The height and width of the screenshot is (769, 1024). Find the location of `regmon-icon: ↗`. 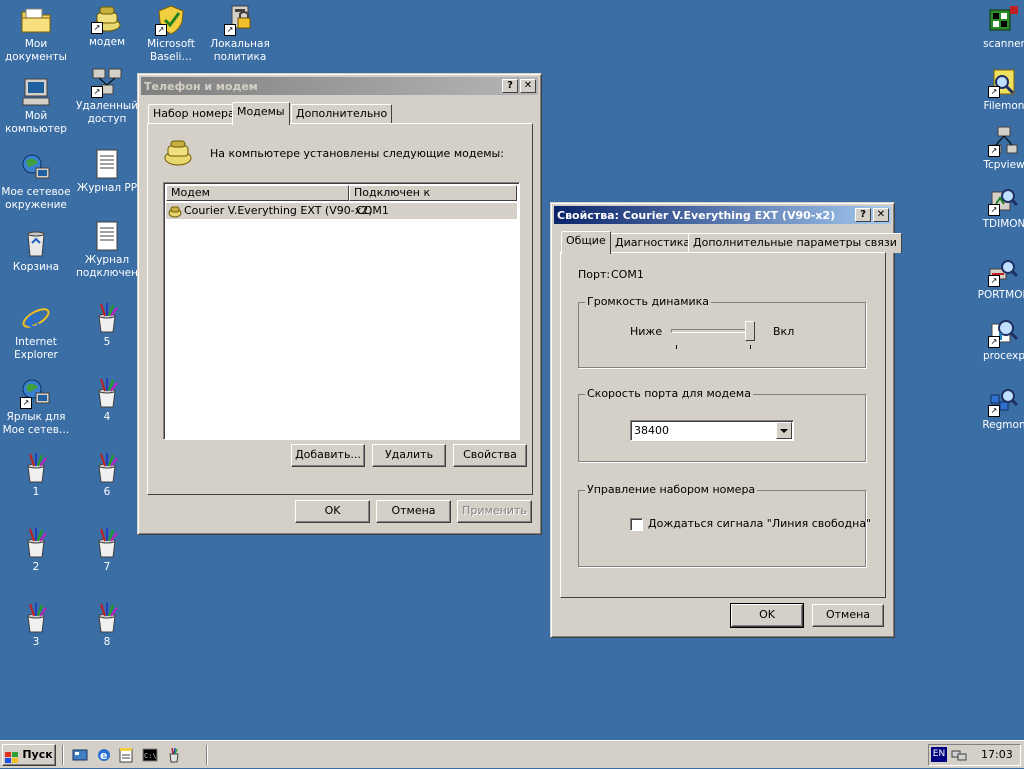

regmon-icon: ↗ is located at coordinates (1004, 401).